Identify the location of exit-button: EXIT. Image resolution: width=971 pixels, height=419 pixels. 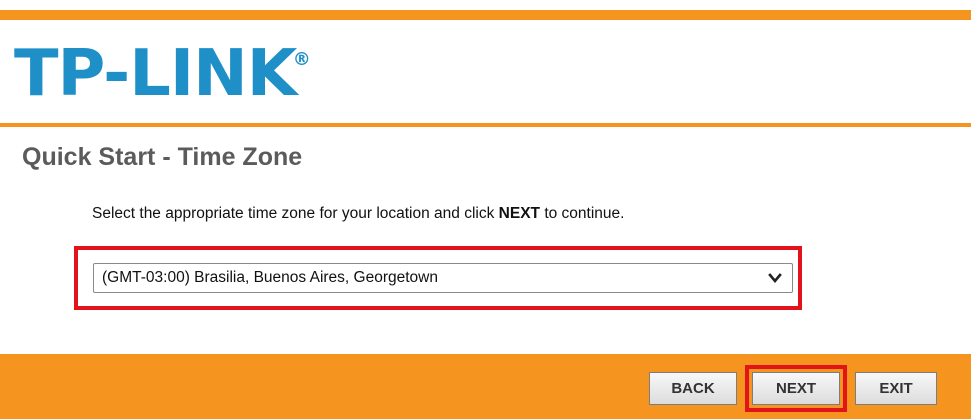
(896, 388).